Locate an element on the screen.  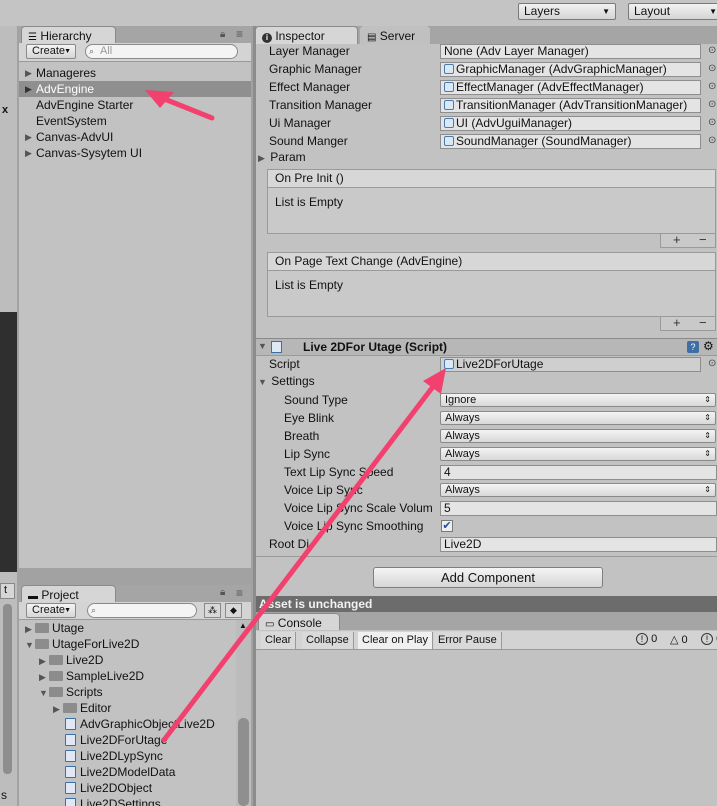
manager-field: UI (AdvUguiManager) is located at coordinates (570, 123).